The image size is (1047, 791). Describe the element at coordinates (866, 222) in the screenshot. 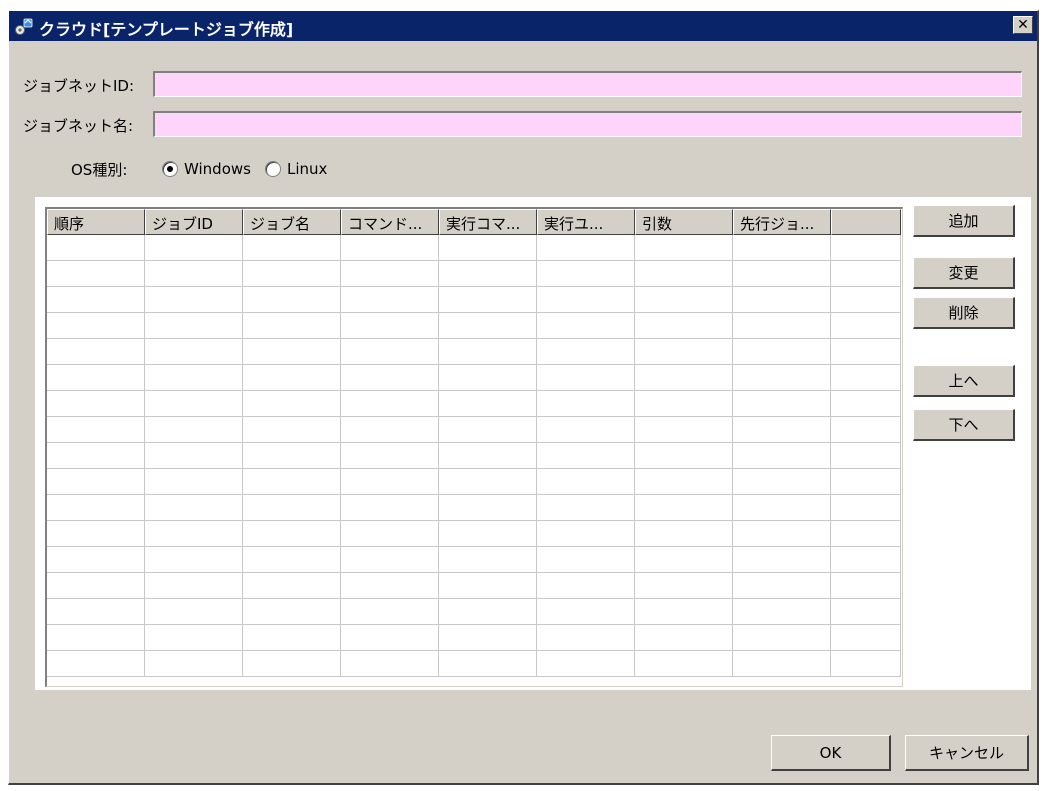

I see `column-header-extra` at that location.